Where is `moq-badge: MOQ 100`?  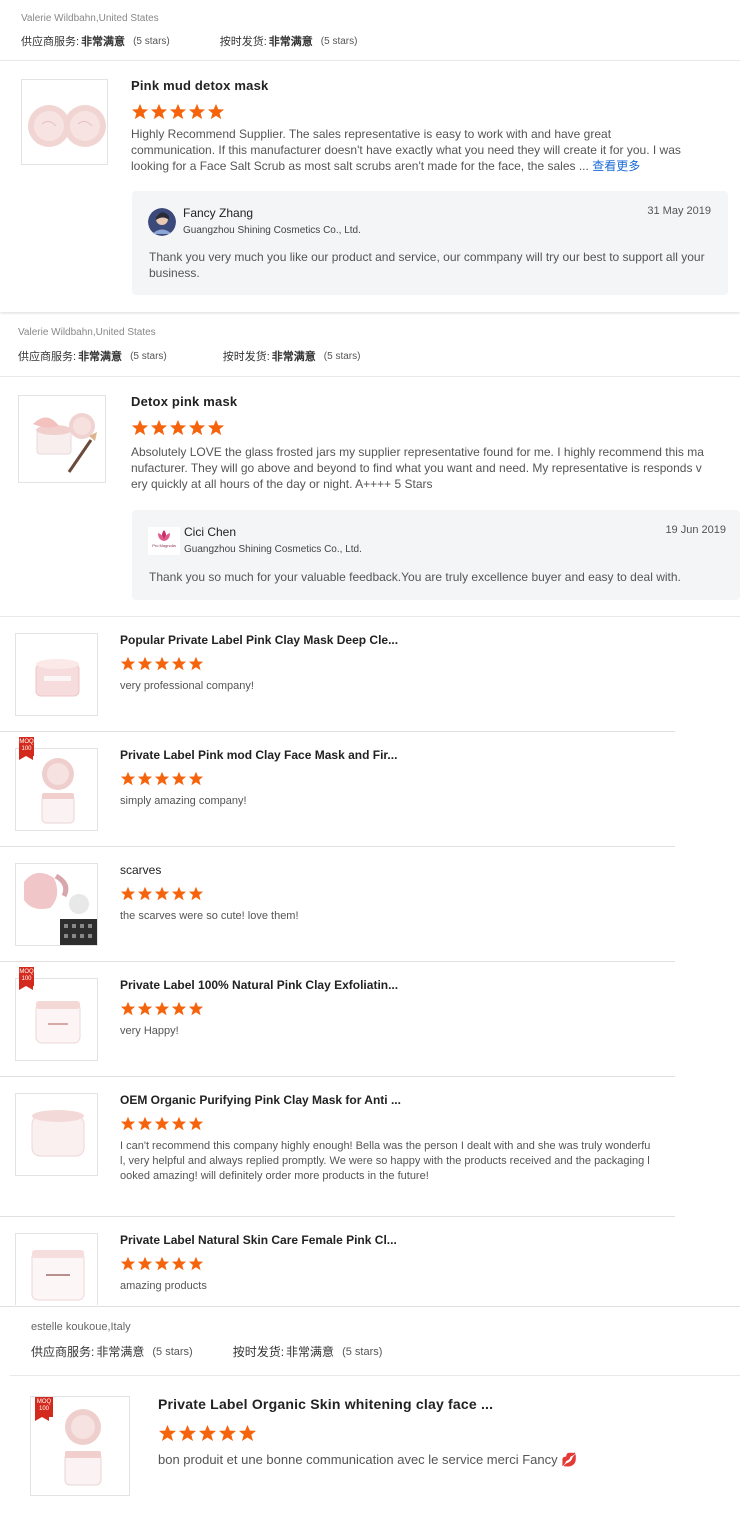 moq-badge: MOQ 100 is located at coordinates (26, 748).